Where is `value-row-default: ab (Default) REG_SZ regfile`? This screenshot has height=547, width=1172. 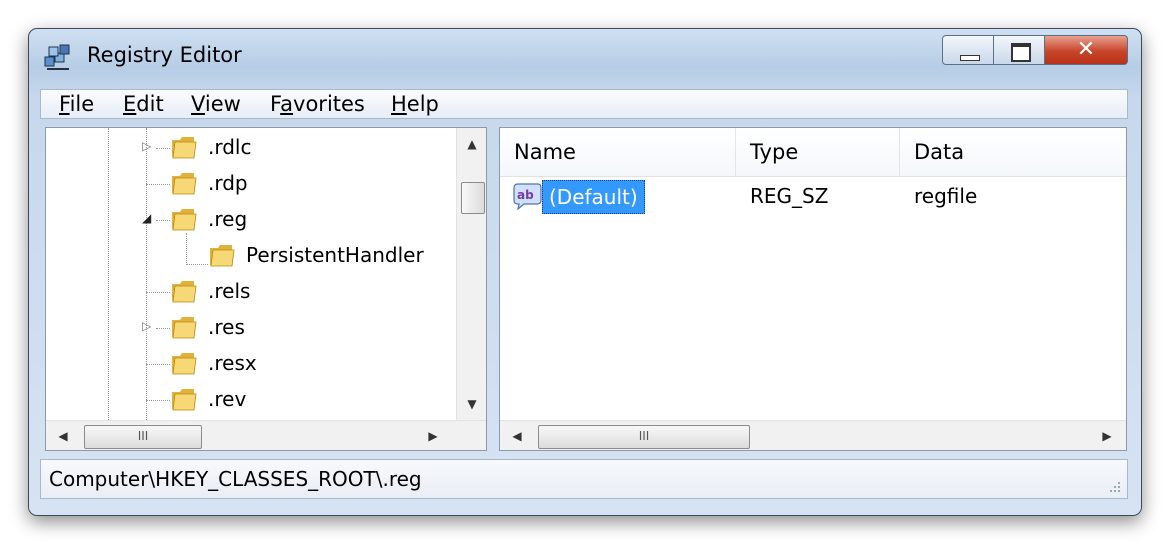 value-row-default: ab (Default) REG_SZ regfile is located at coordinates (813, 198).